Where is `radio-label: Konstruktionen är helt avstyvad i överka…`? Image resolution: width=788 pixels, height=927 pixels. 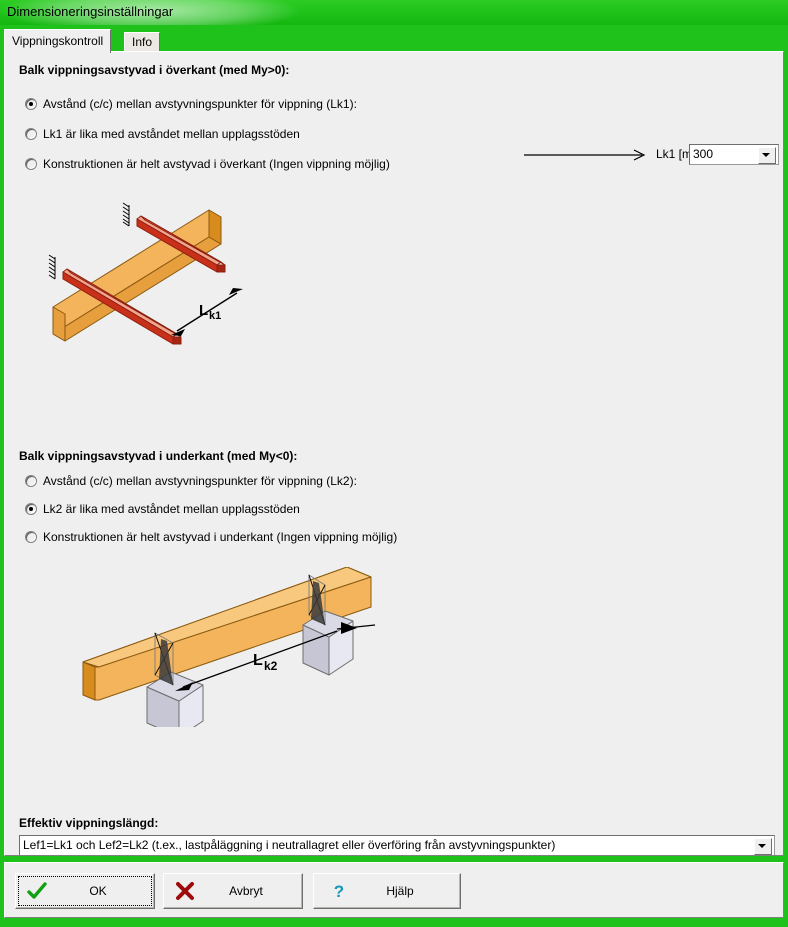 radio-label: Konstruktionen är helt avstyvad i överka… is located at coordinates (216, 164).